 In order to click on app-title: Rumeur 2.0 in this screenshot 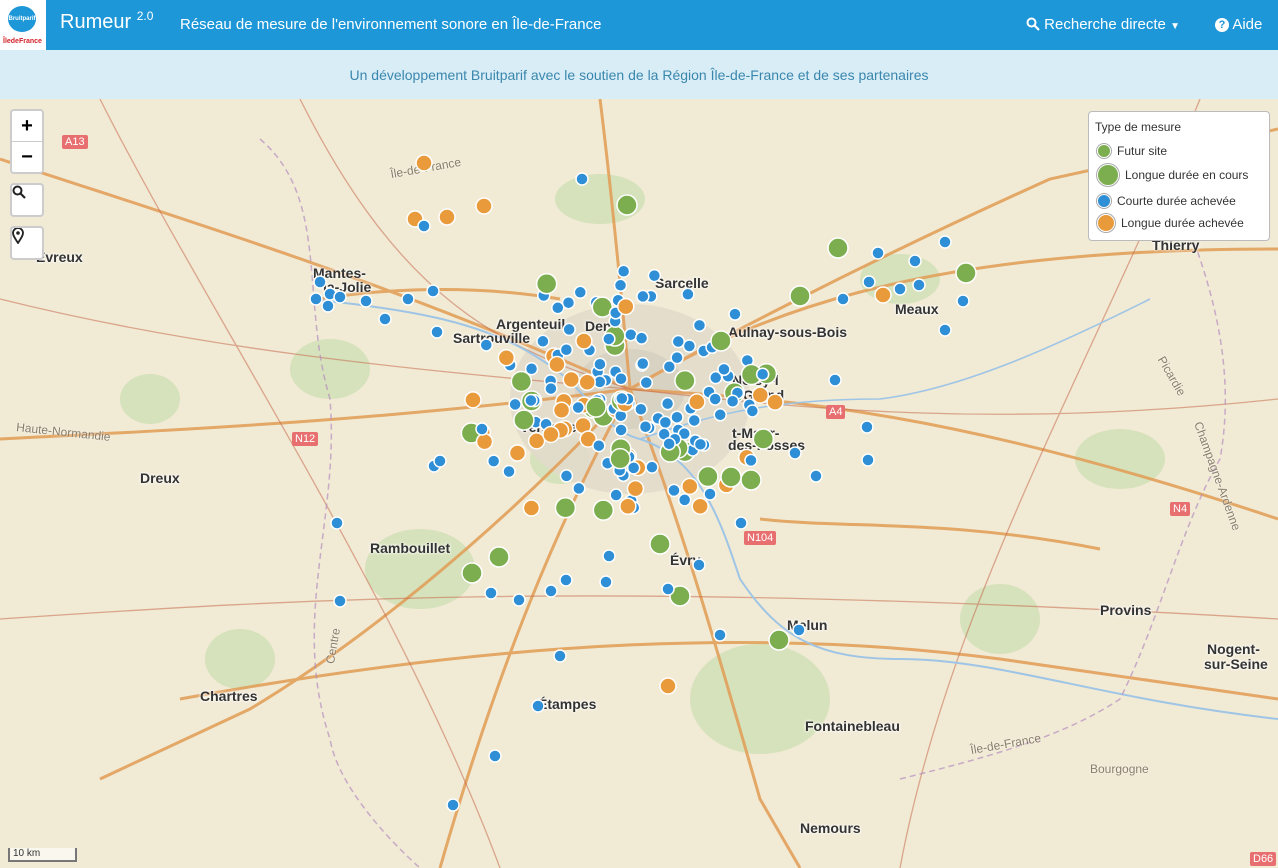, I will do `click(106, 21)`.